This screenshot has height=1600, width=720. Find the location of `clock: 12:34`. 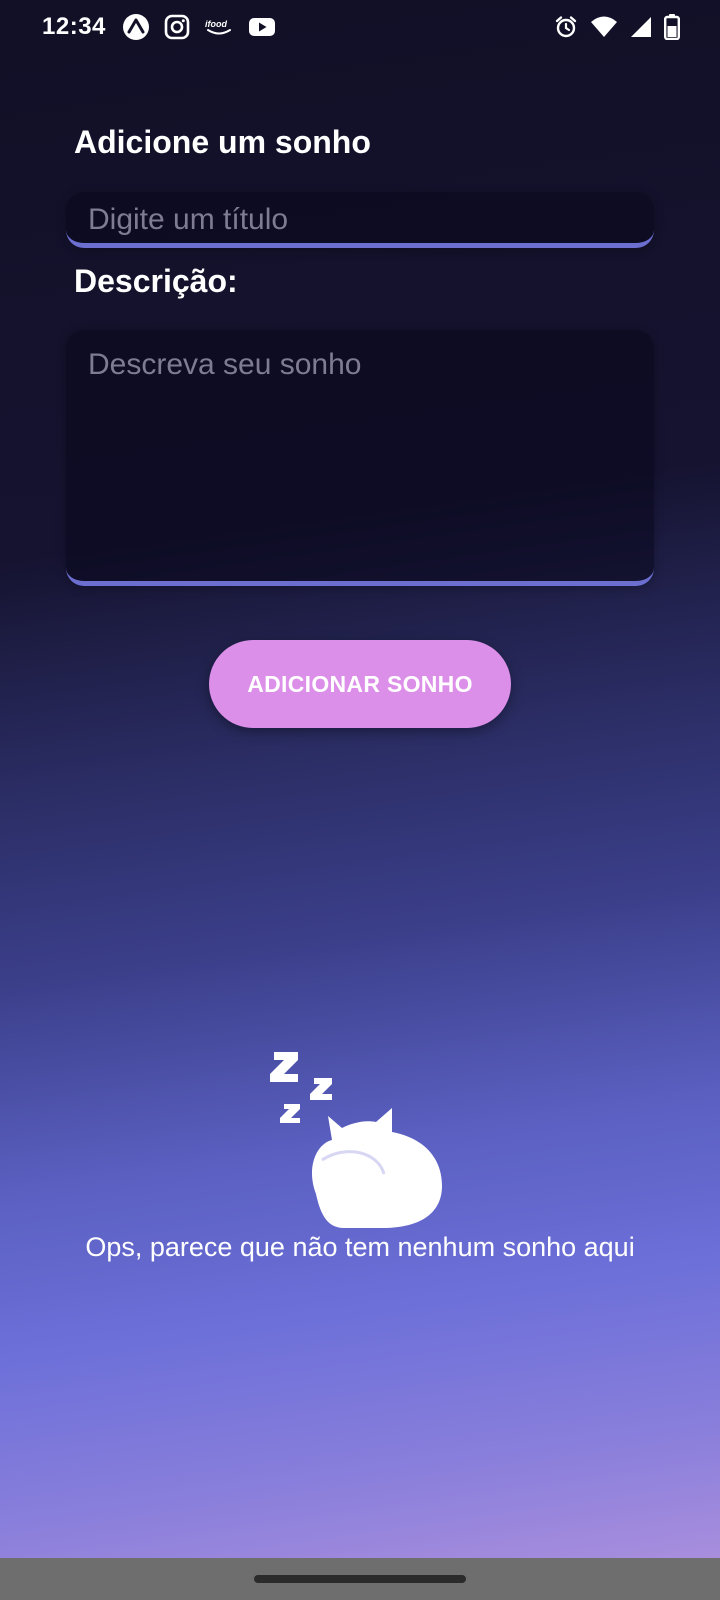

clock: 12:34 is located at coordinates (74, 26).